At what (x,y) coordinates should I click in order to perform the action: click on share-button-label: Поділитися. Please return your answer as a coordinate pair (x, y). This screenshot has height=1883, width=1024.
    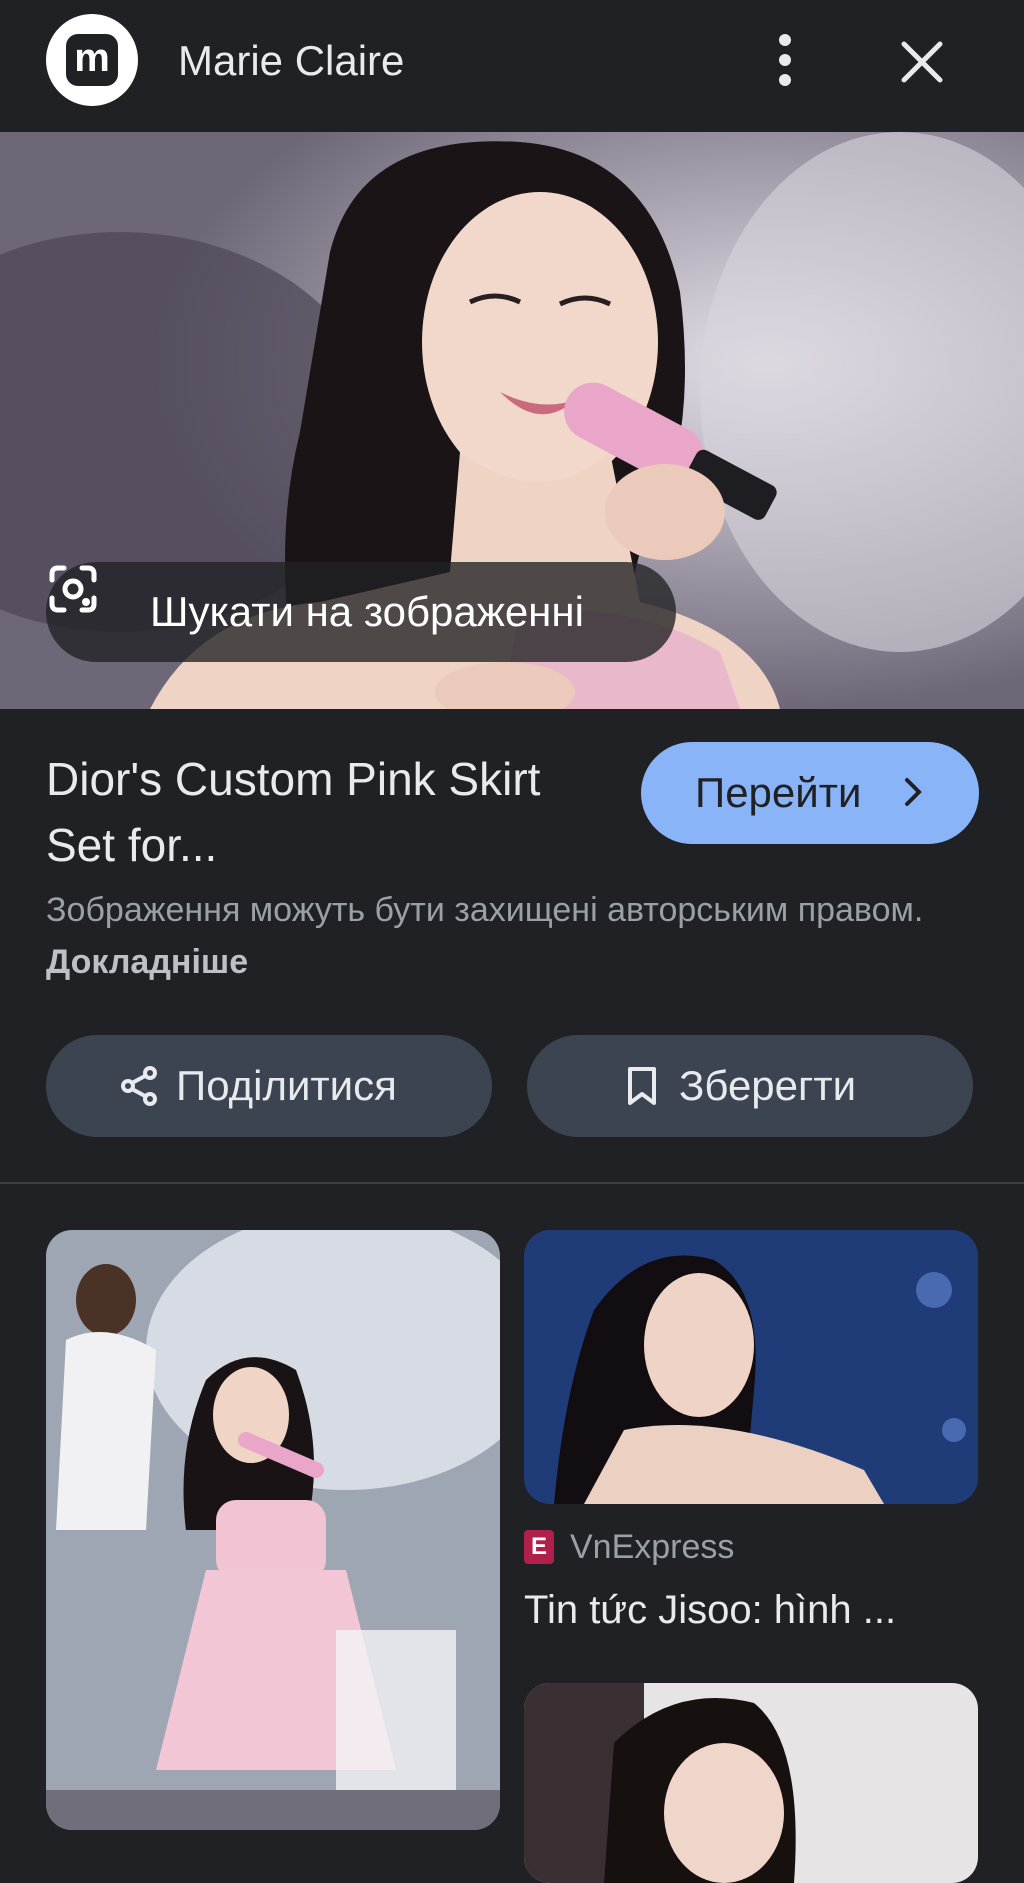
    Looking at the image, I should click on (286, 1085).